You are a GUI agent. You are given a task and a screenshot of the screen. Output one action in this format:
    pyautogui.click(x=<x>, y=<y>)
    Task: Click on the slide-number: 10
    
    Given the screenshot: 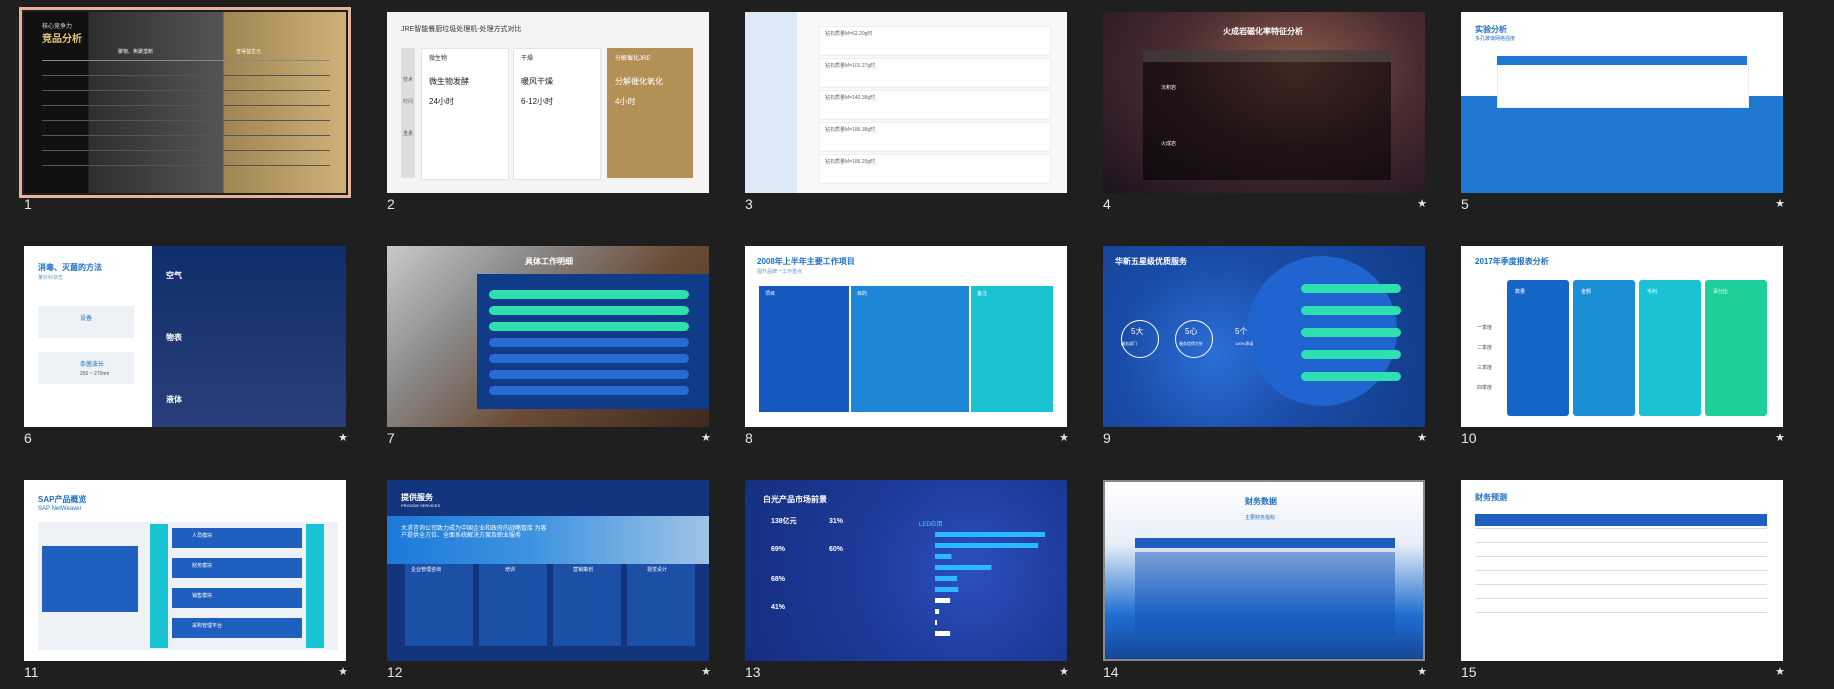 What is the action you would take?
    pyautogui.click(x=1469, y=438)
    